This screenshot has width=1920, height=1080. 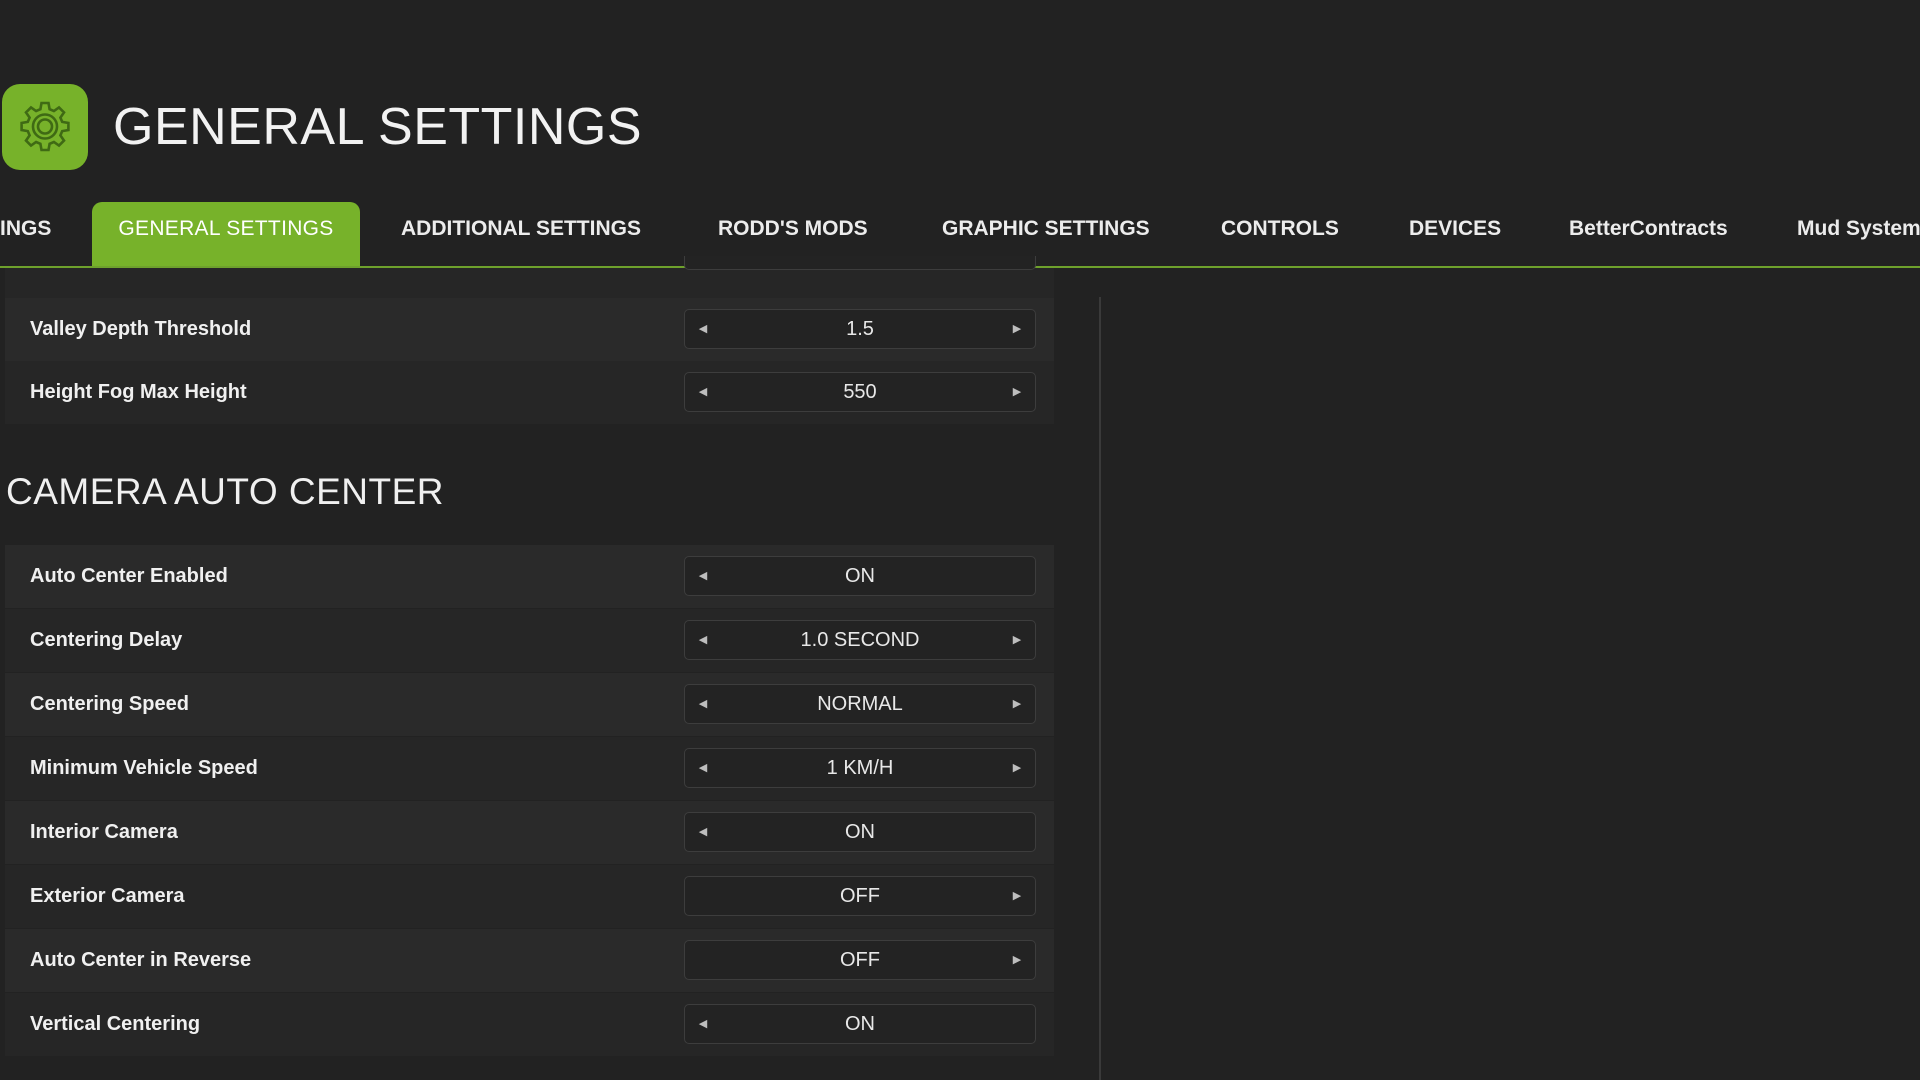 I want to click on page-header: GENERAL SETTINGS, so click(x=321, y=127).